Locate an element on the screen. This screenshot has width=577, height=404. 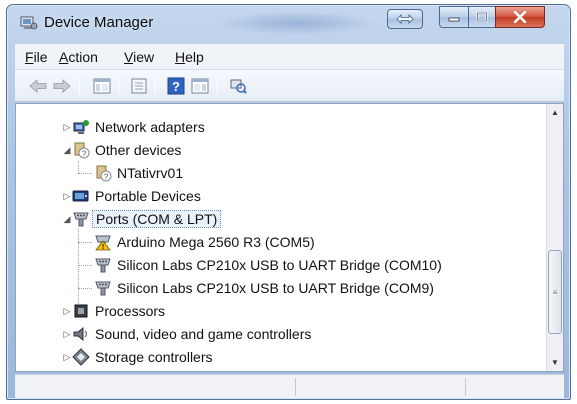
tree-node-label: Other devices is located at coordinates (138, 150).